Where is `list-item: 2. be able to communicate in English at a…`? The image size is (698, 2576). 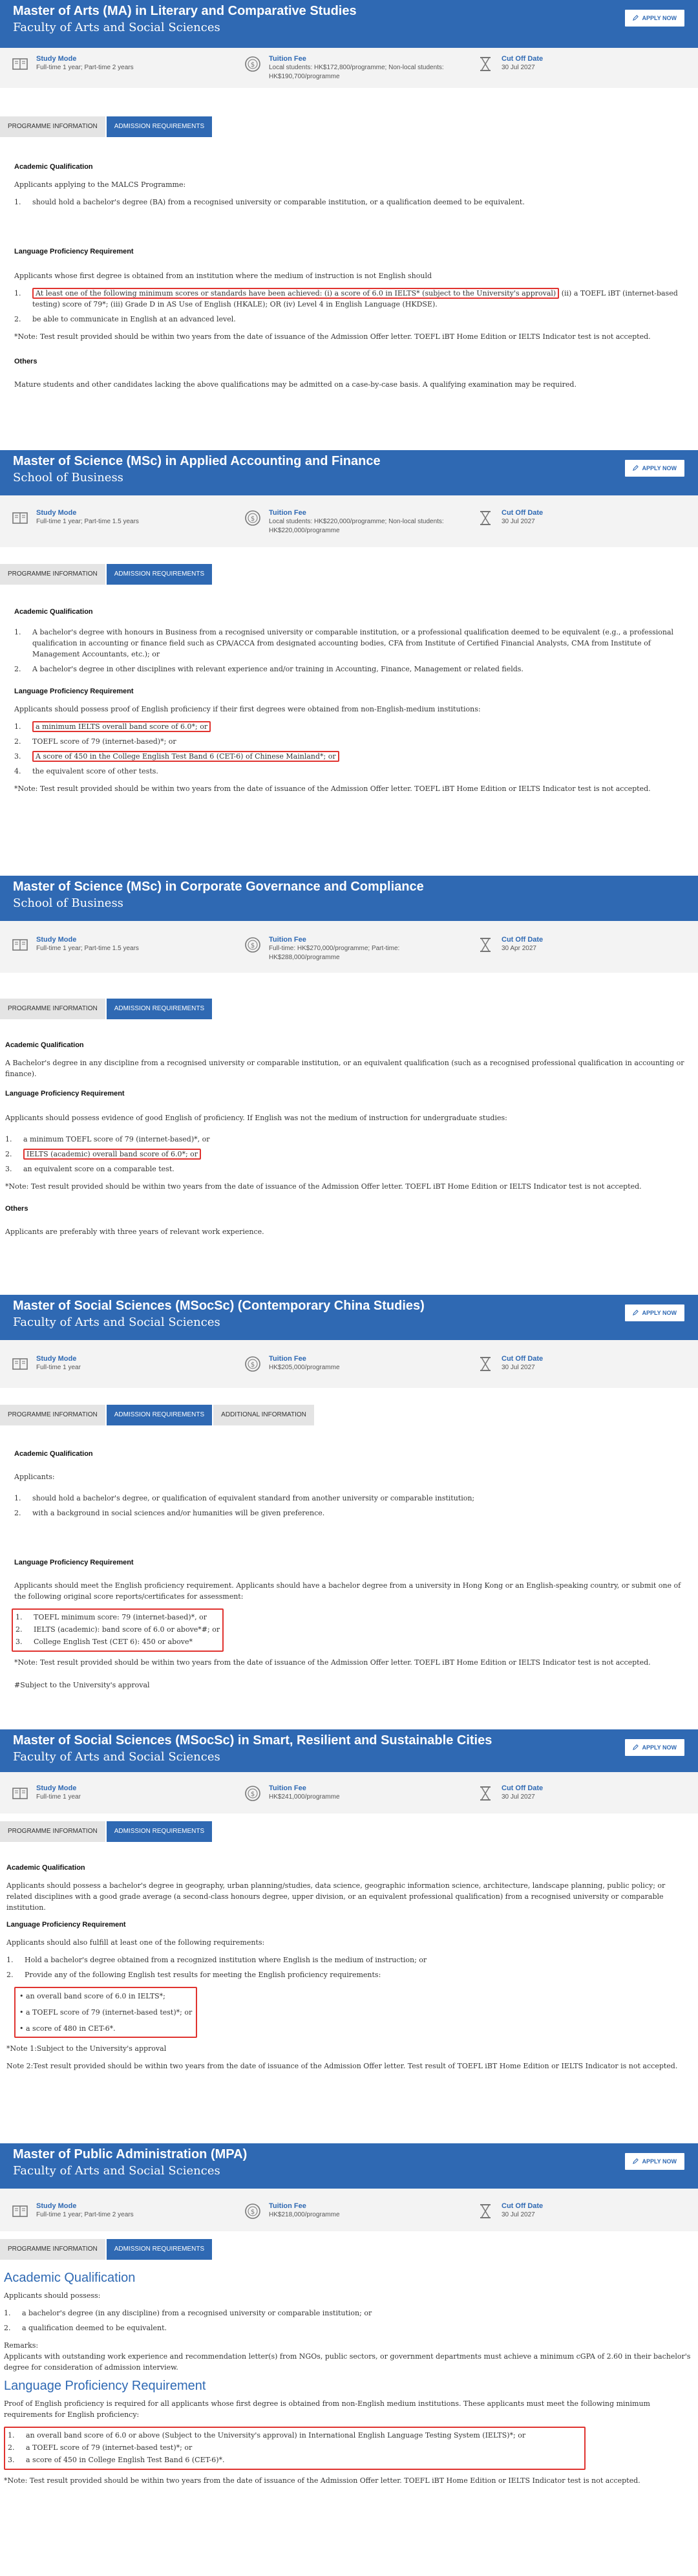 list-item: 2. be able to communicate in English at a… is located at coordinates (125, 319).